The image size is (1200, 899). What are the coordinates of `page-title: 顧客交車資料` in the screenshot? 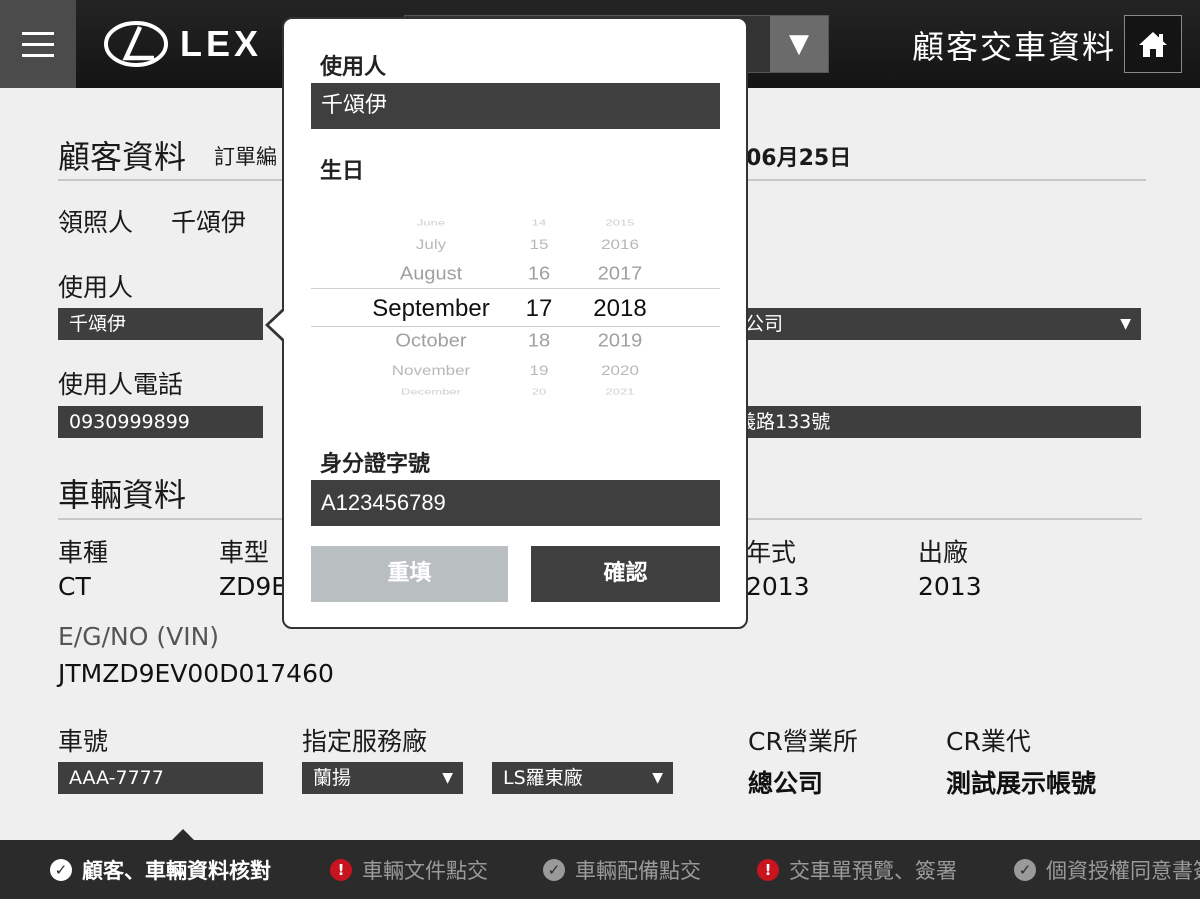 It's located at (1014, 47).